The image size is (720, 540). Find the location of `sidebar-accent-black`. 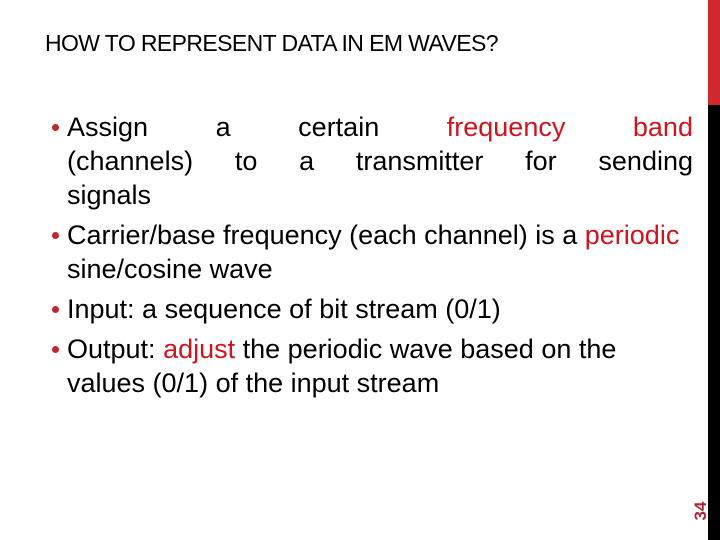

sidebar-accent-black is located at coordinates (714, 322).